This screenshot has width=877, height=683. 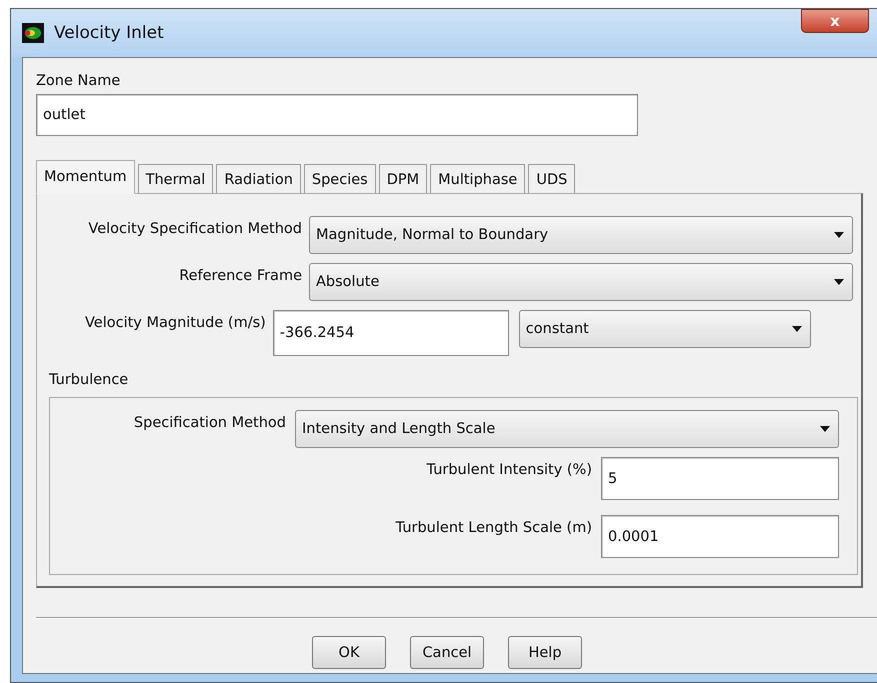 What do you see at coordinates (89, 380) in the screenshot?
I see `group-title: Turbulence` at bounding box center [89, 380].